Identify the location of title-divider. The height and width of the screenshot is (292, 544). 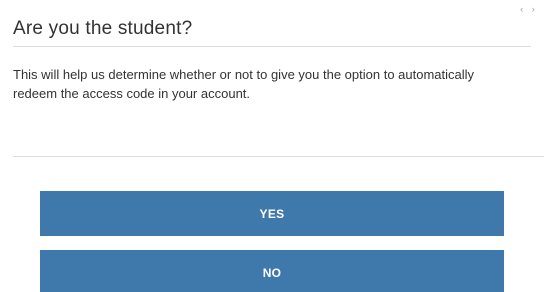
(272, 46).